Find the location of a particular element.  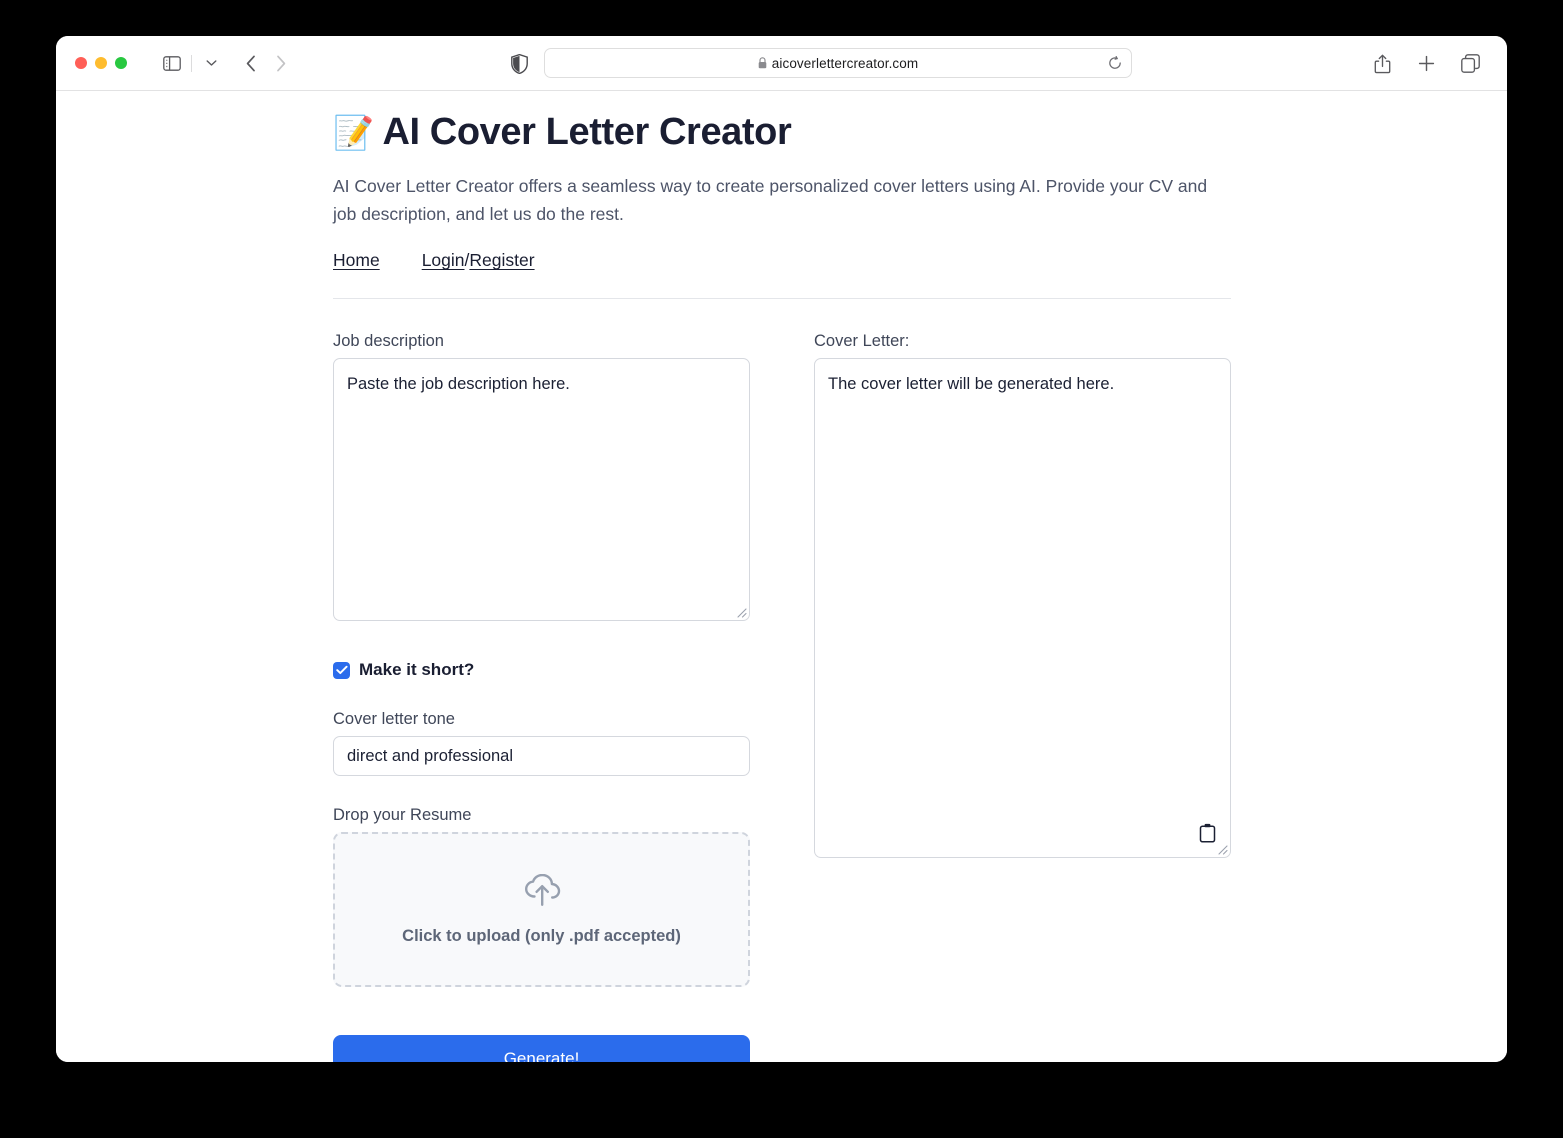

minimize-button is located at coordinates (101, 63).